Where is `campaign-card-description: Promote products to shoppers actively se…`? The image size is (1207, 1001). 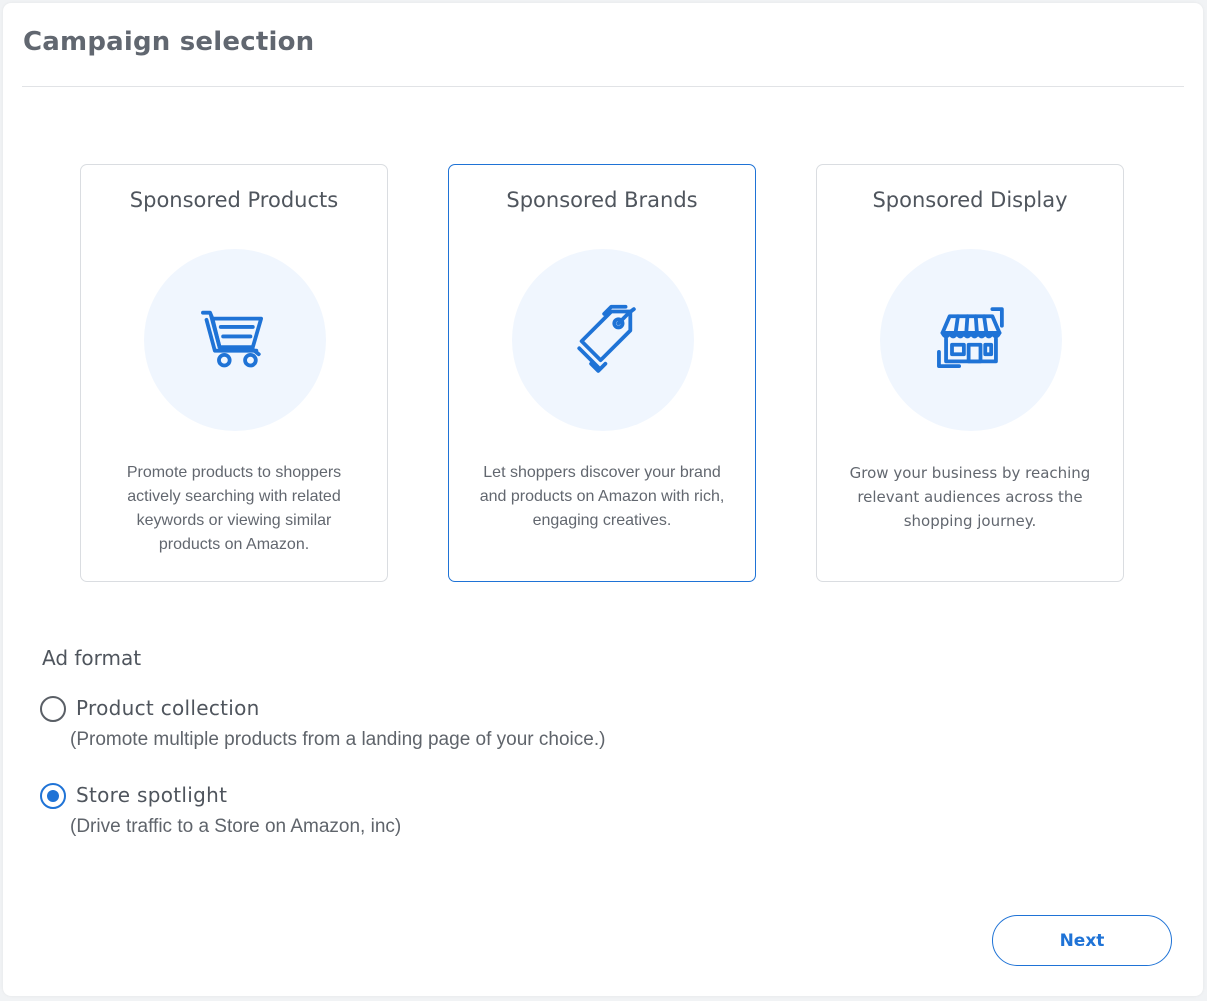 campaign-card-description: Promote products to shoppers actively se… is located at coordinates (234, 508).